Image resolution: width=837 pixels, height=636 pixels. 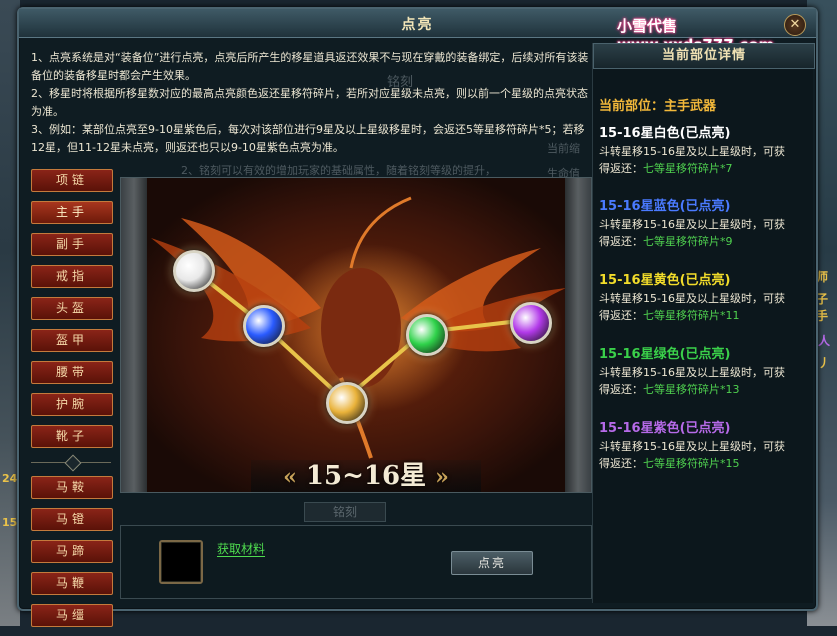 What do you see at coordinates (824, 341) in the screenshot?
I see `right-edge-fragment: 人` at bounding box center [824, 341].